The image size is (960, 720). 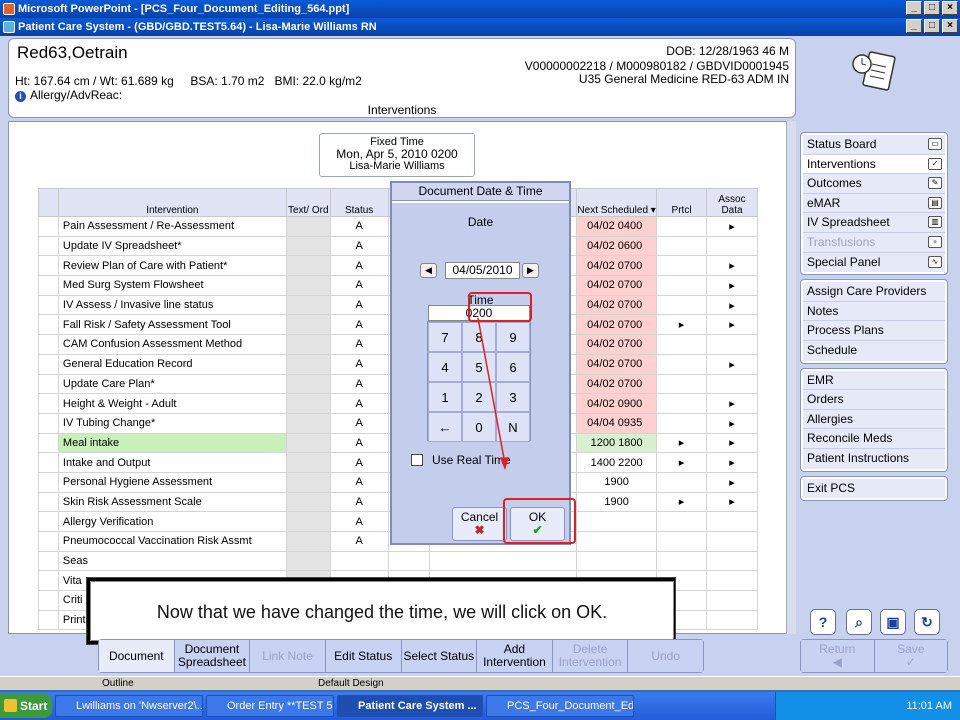 What do you see at coordinates (409, 561) in the screenshot?
I see `ord-cell` at bounding box center [409, 561].